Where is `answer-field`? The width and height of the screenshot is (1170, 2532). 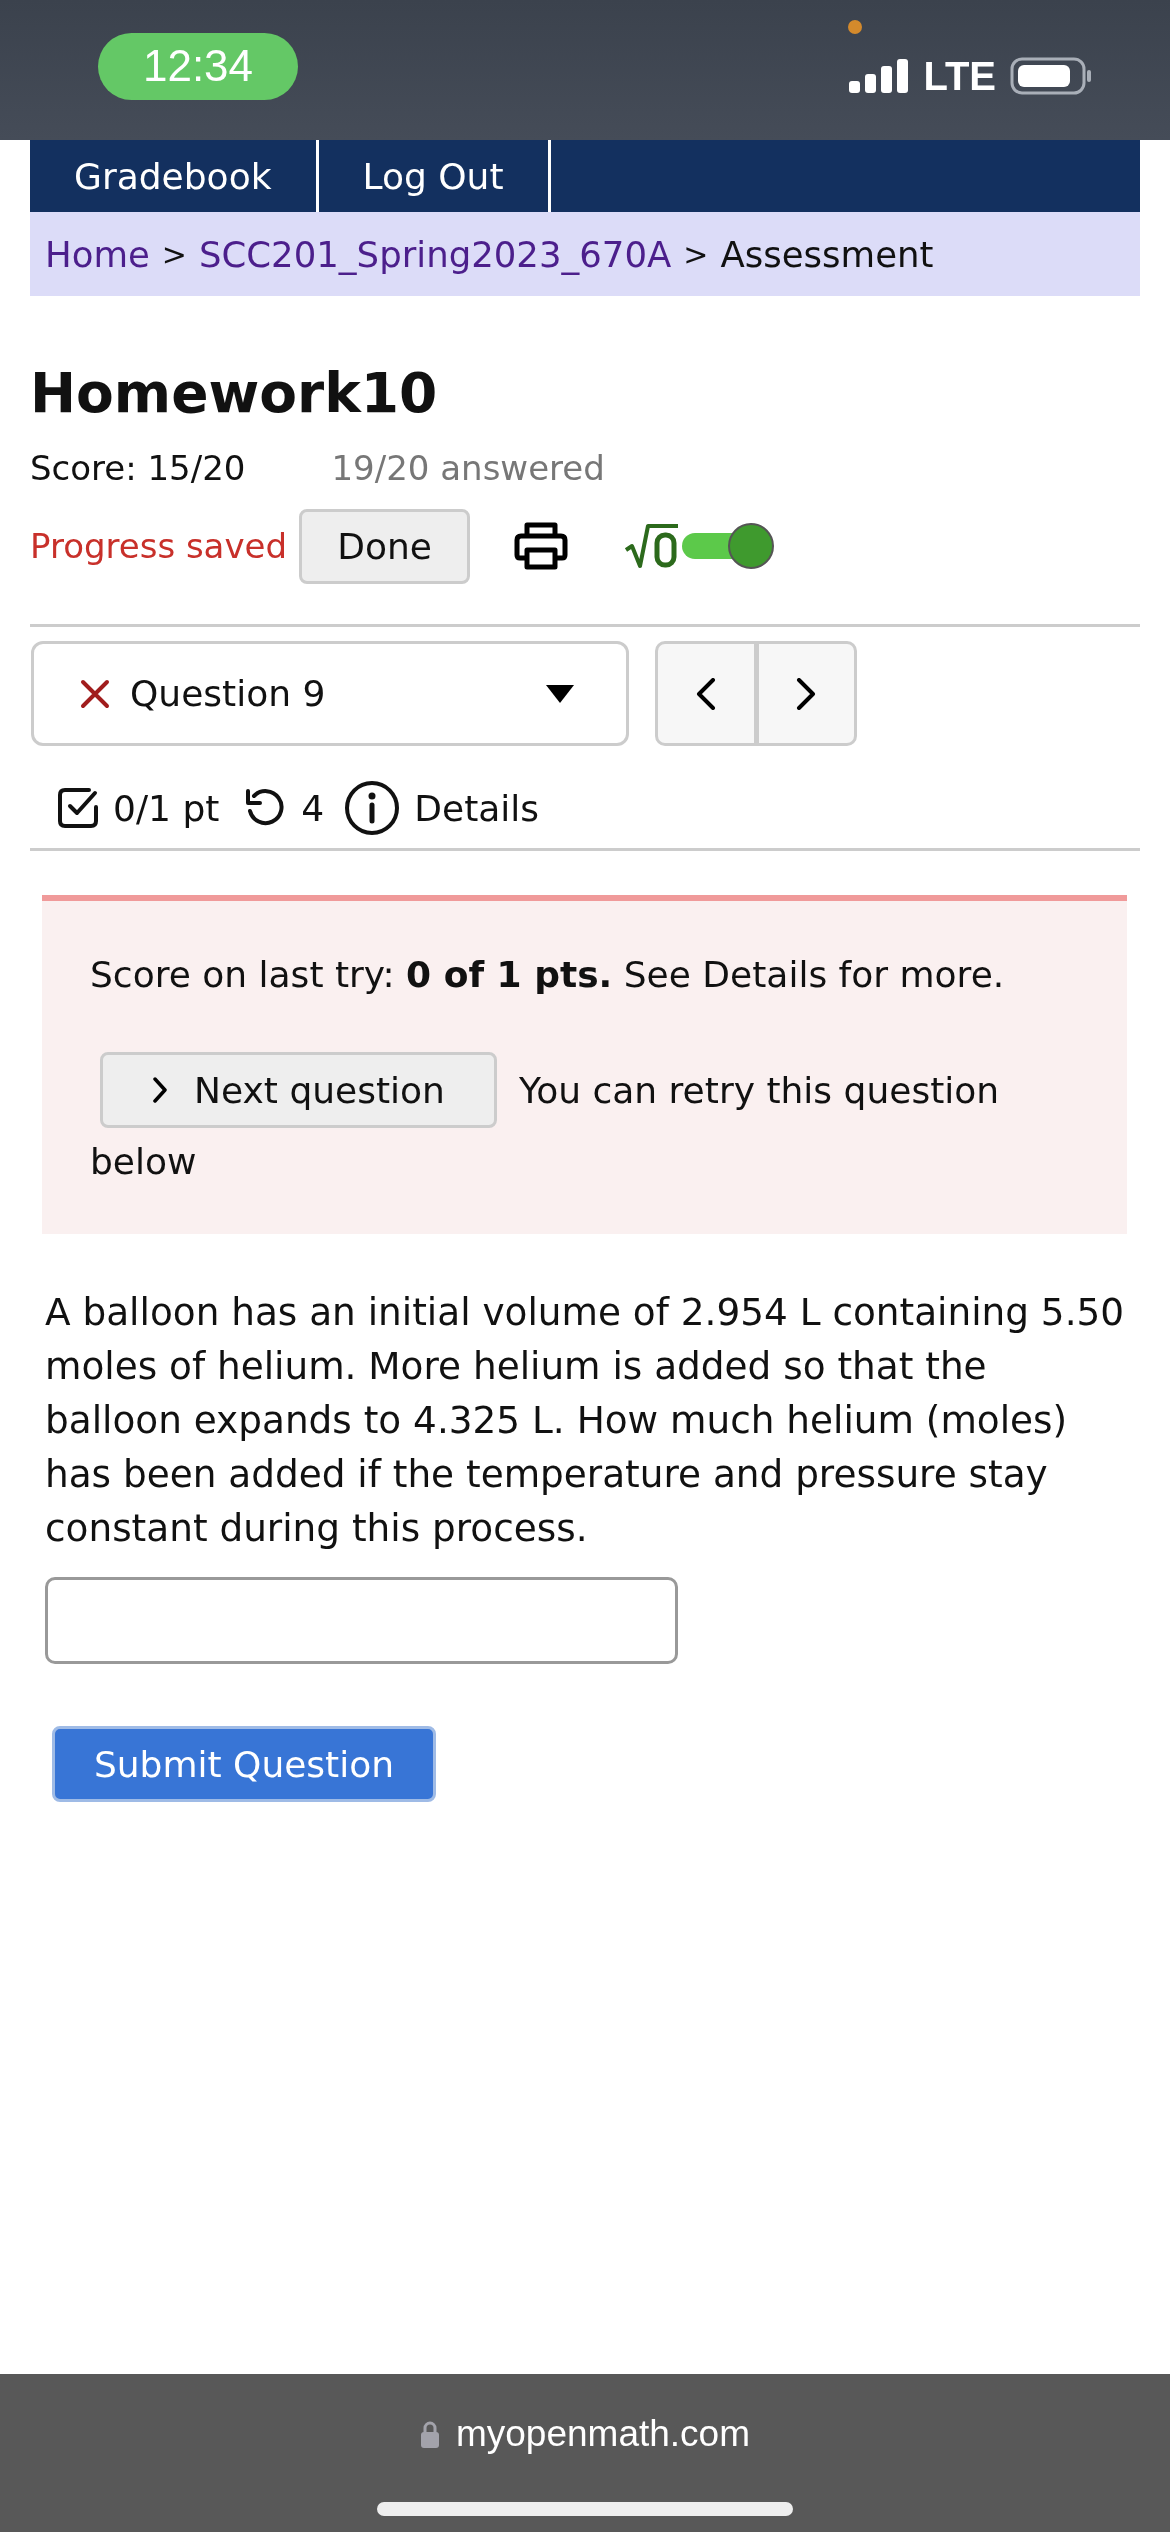 answer-field is located at coordinates (361, 1620).